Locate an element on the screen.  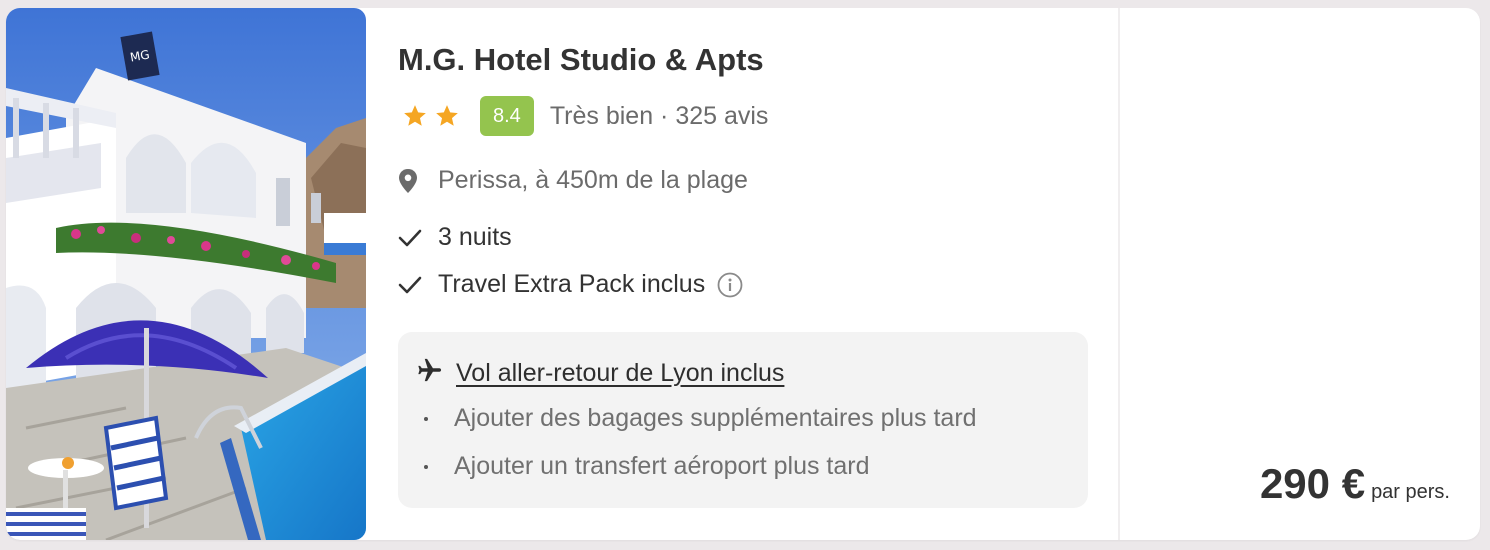
review-summary: Très bien · 325 avis is located at coordinates (659, 116).